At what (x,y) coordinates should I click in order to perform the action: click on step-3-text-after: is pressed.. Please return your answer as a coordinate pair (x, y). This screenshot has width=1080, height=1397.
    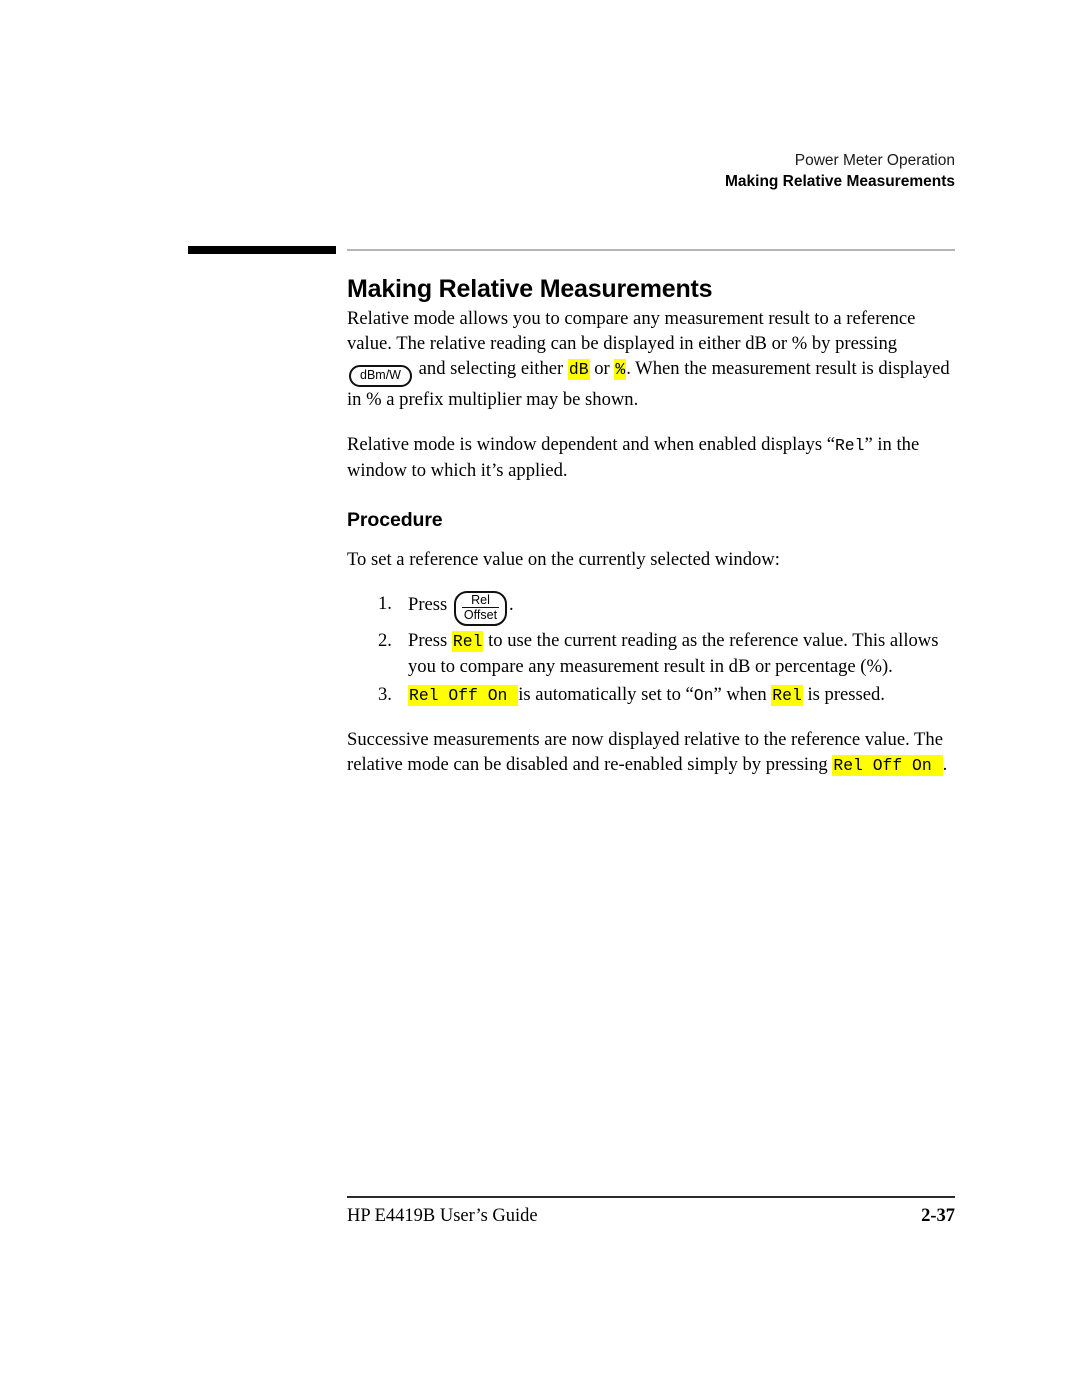
    Looking at the image, I should click on (846, 694).